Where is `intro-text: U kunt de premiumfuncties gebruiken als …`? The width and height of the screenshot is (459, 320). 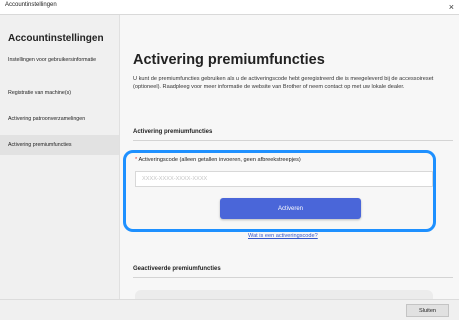
intro-text: U kunt de premiumfuncties gebruiken als … is located at coordinates (283, 83).